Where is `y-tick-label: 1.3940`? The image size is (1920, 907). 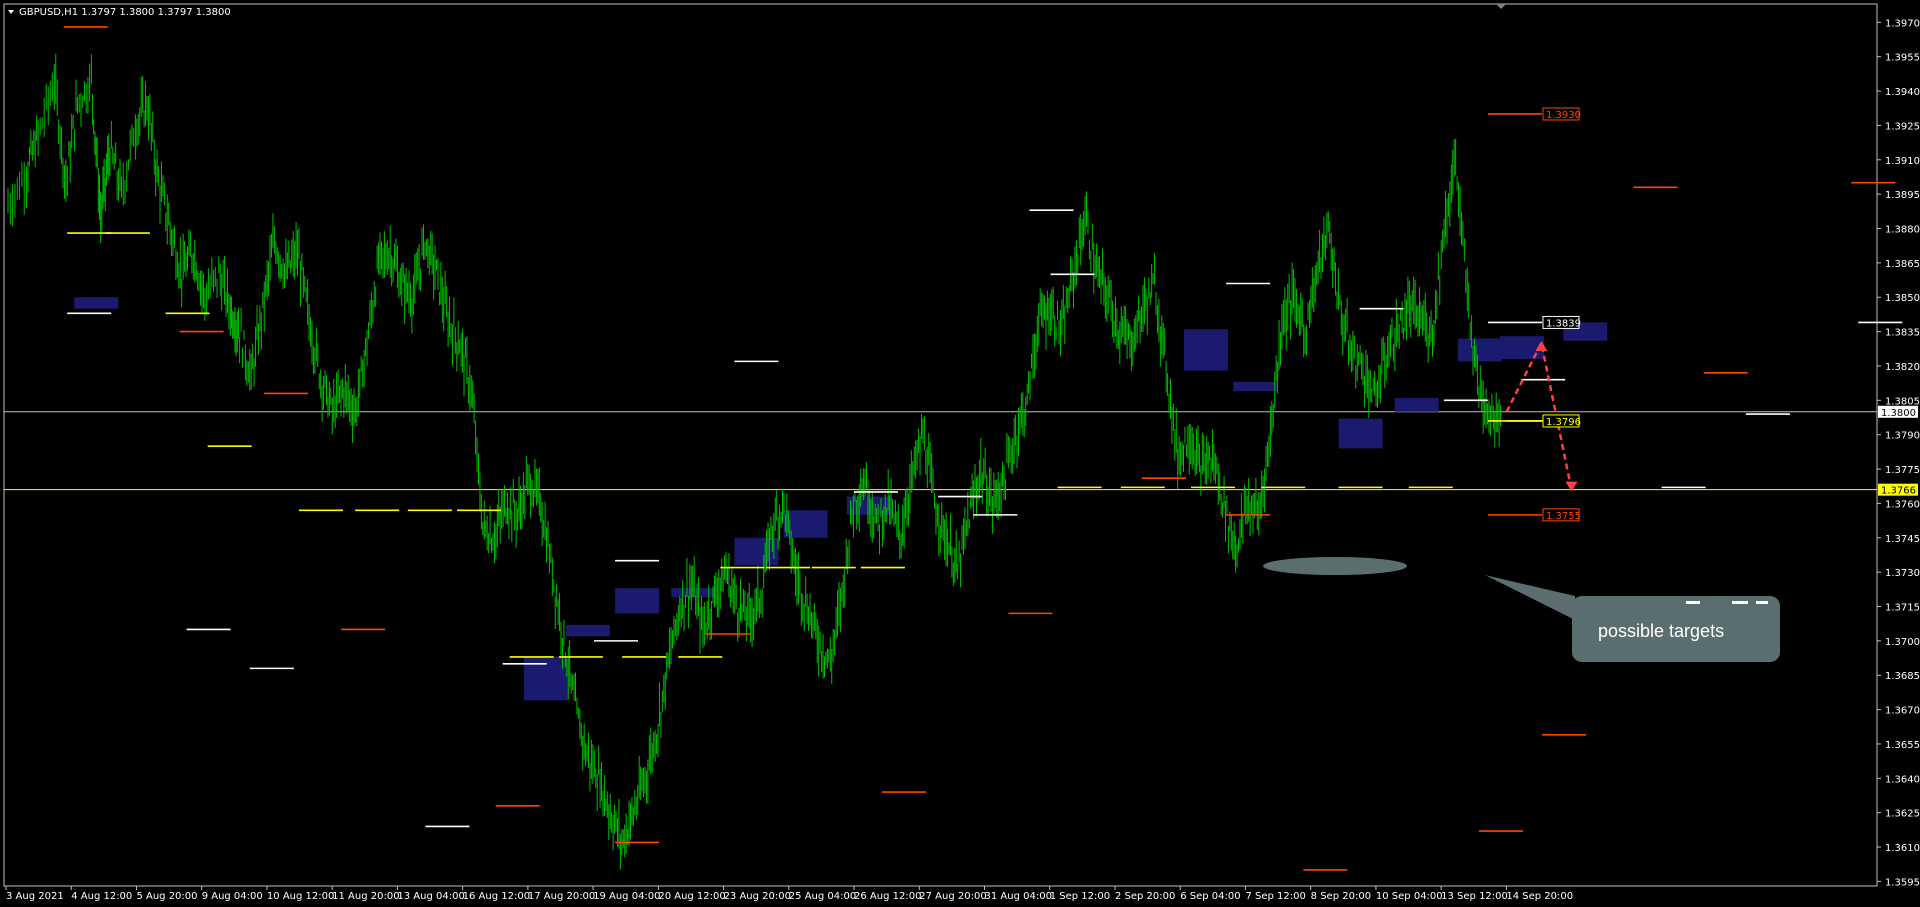 y-tick-label: 1.3940 is located at coordinates (1902, 92).